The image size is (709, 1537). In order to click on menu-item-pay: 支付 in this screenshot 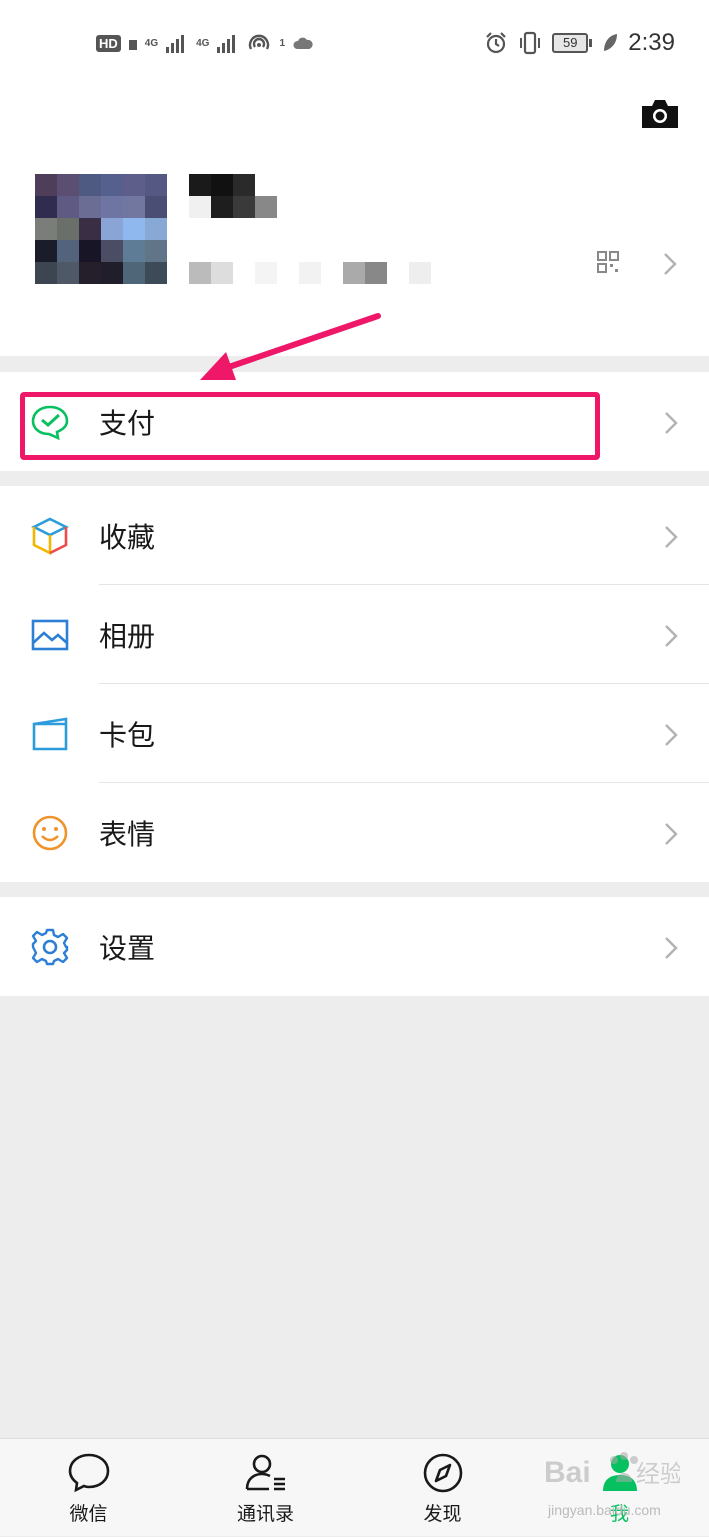, I will do `click(354, 421)`.